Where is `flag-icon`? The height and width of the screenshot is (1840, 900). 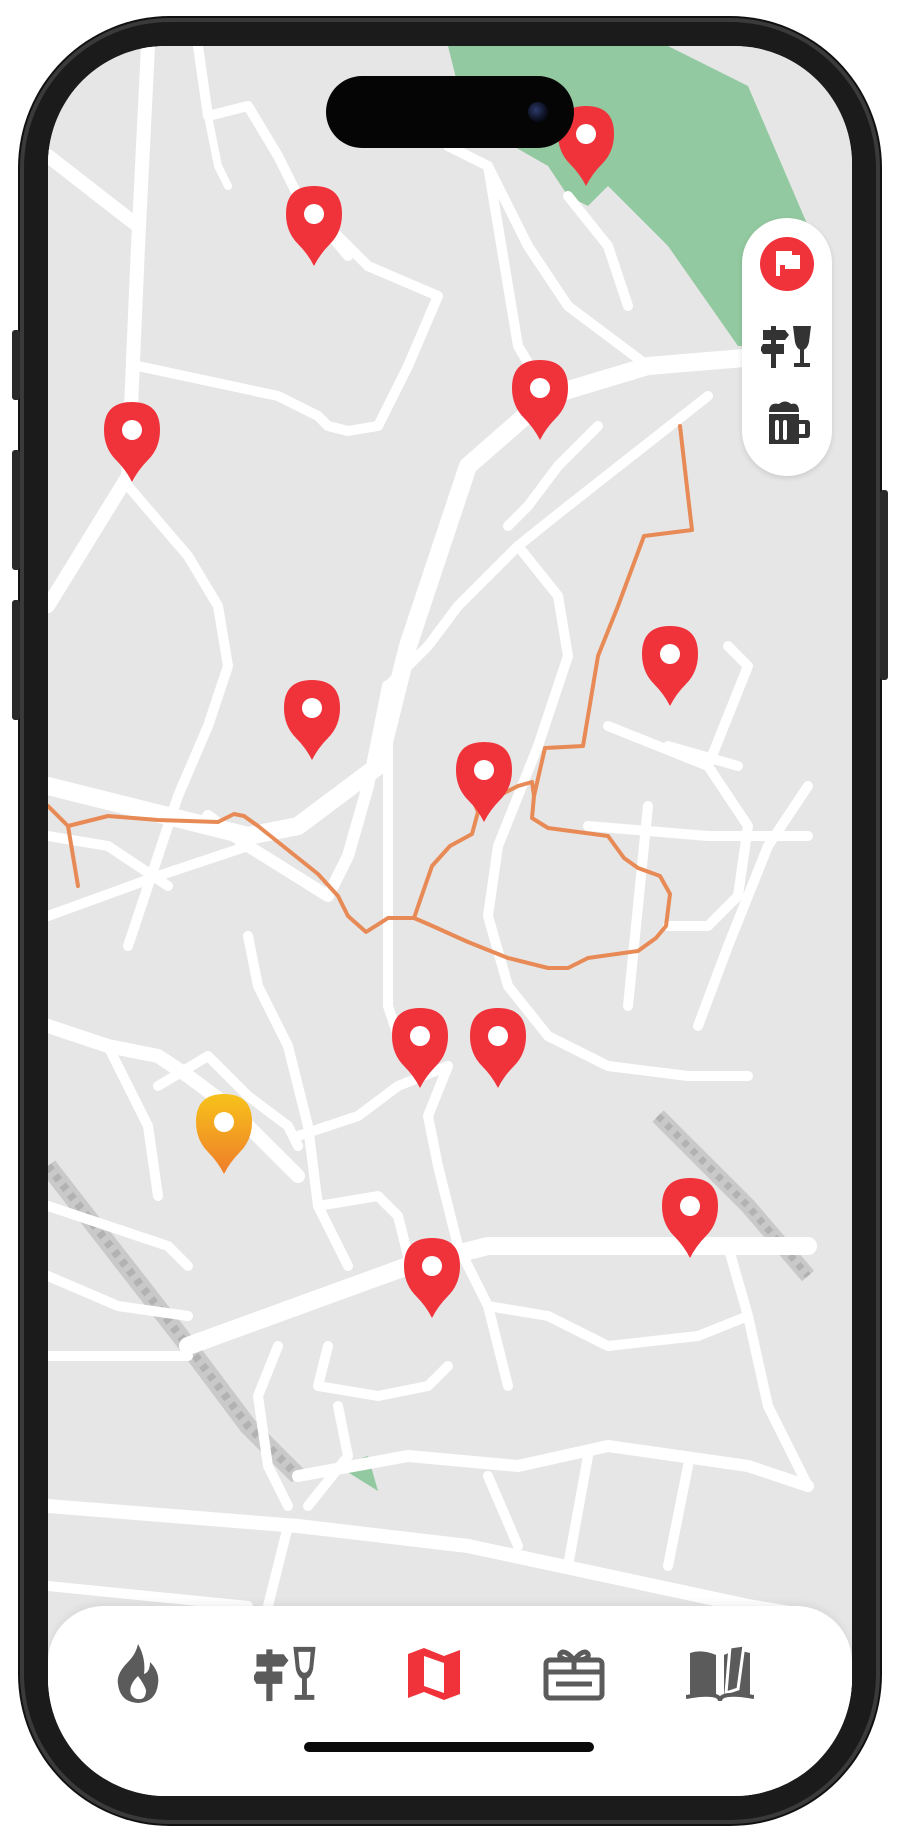
flag-icon is located at coordinates (787, 264).